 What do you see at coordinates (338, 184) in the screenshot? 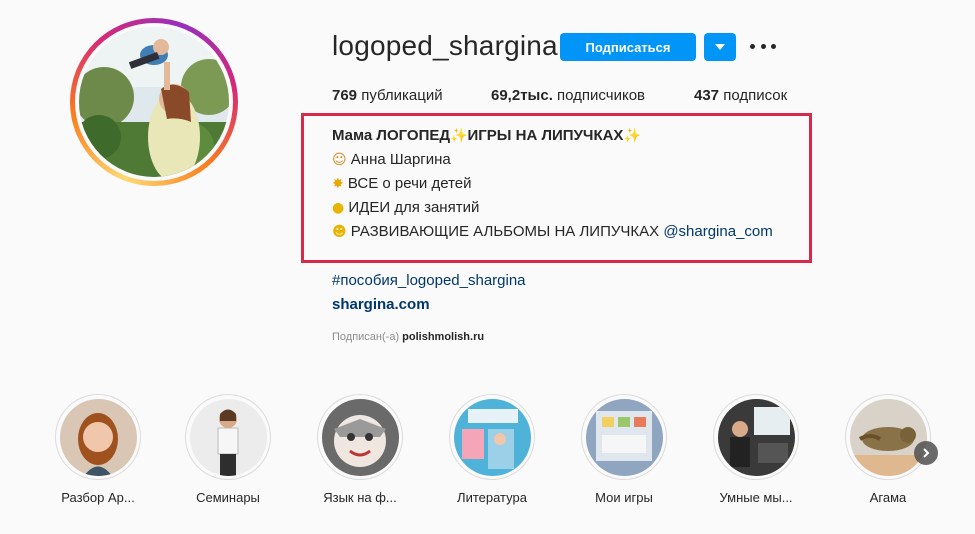
I see `collision-icon: ✸` at bounding box center [338, 184].